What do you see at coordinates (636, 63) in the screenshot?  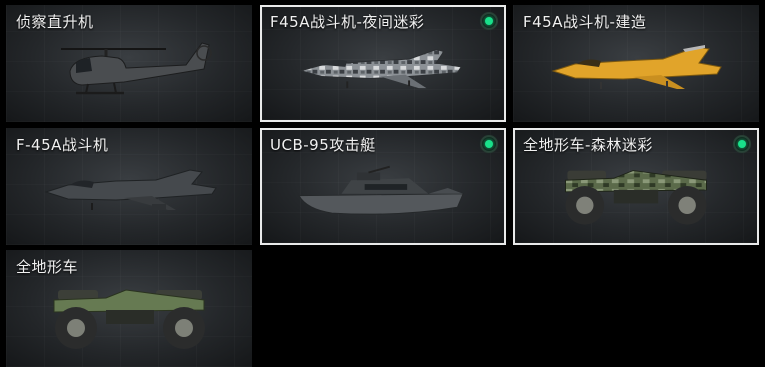 I see `vehicle-card-f45a-build: F45A战斗机-建造` at bounding box center [636, 63].